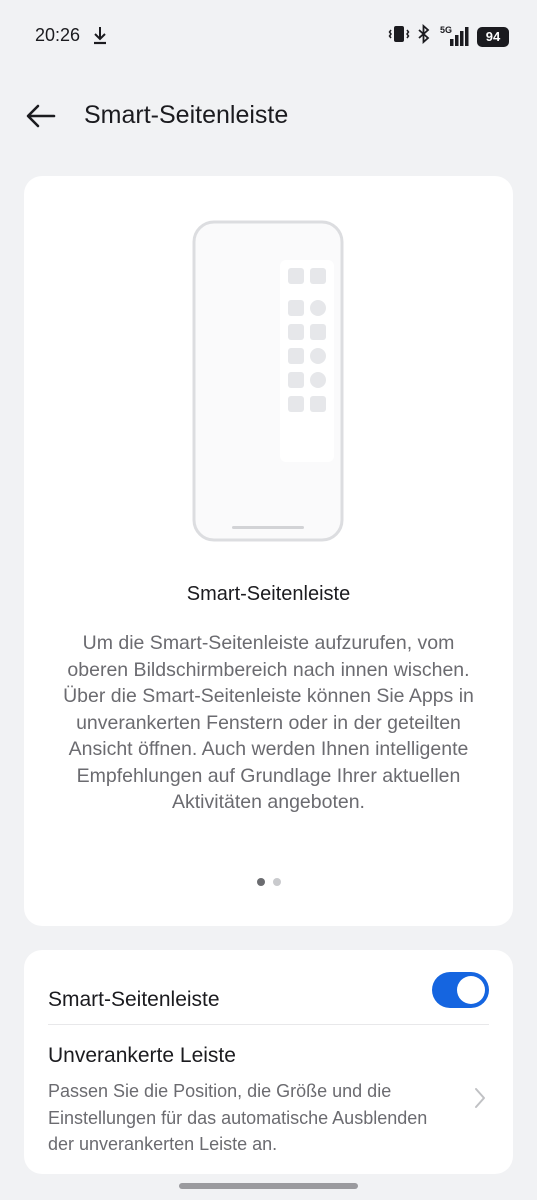  I want to click on back-button, so click(42, 116).